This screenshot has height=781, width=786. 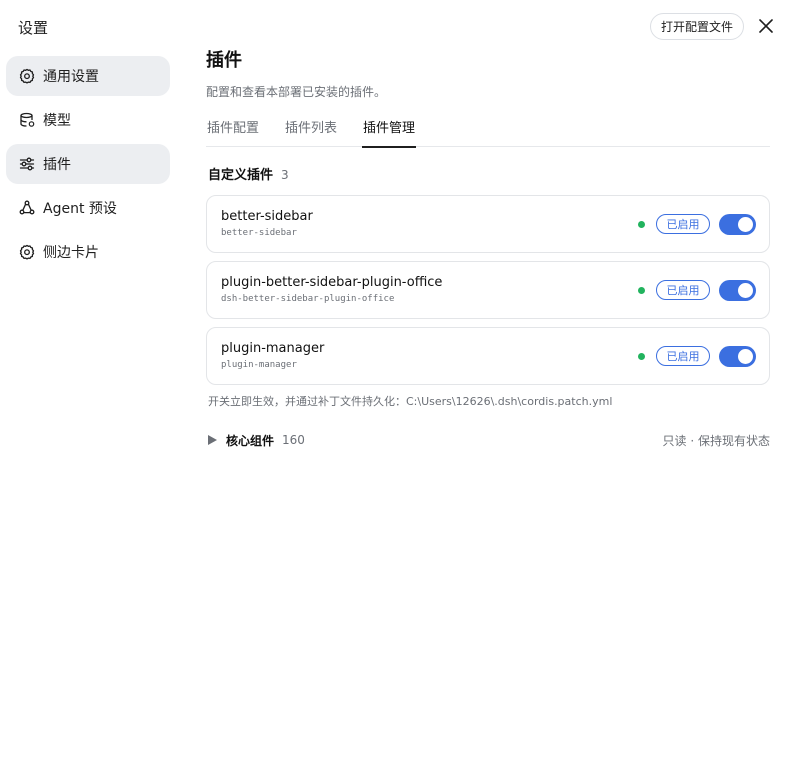 I want to click on sidebar-item-plugins: 插件, so click(x=88, y=164).